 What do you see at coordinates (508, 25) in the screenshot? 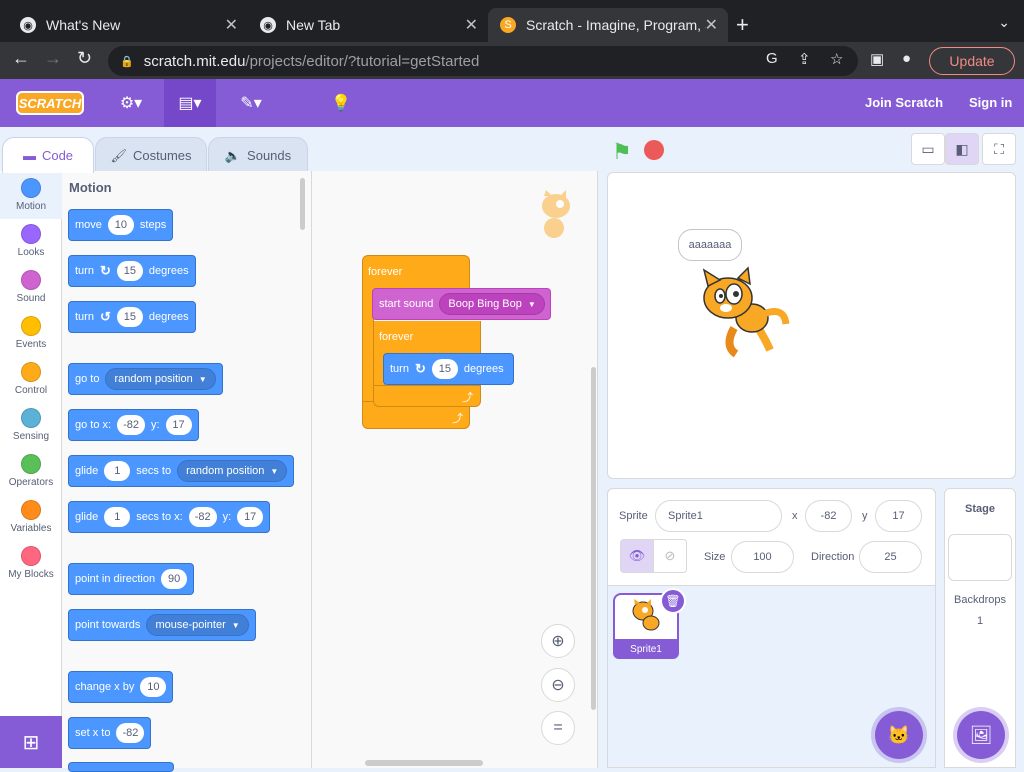
I see `scratch-favicon-icon: S` at bounding box center [508, 25].